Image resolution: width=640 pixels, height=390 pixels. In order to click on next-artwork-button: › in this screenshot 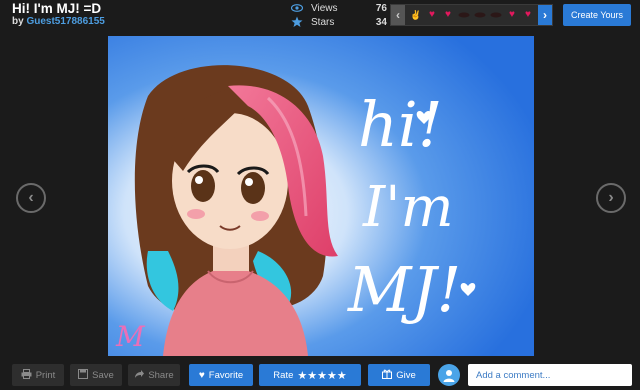, I will do `click(611, 198)`.